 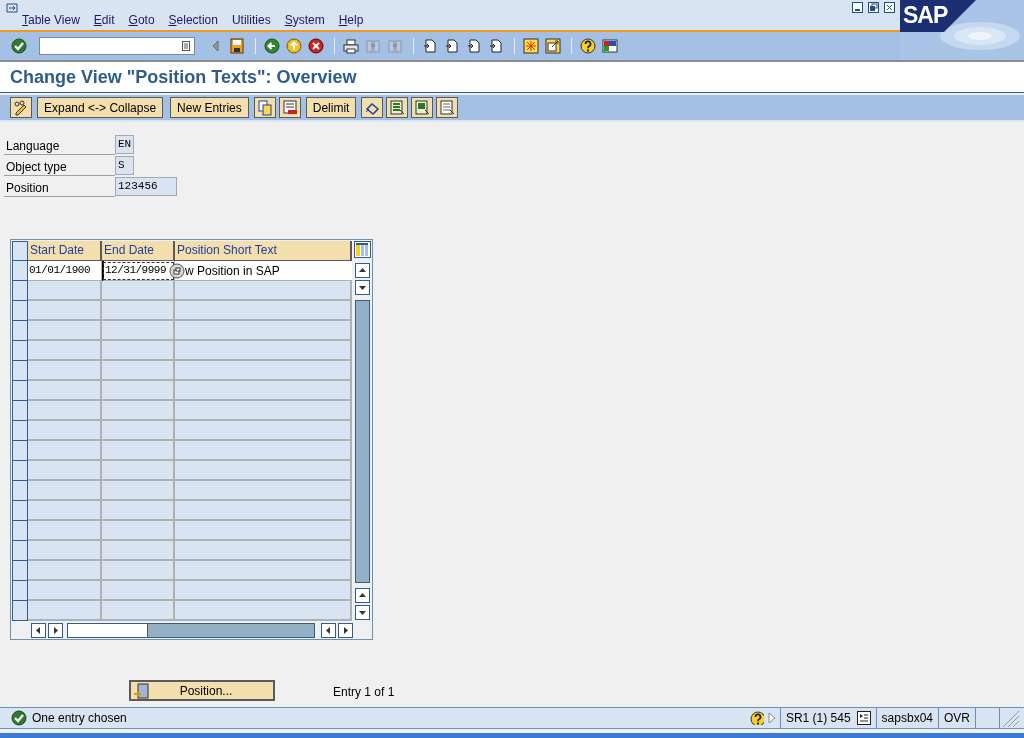 What do you see at coordinates (362, 249) in the screenshot?
I see `column-settings-icon` at bounding box center [362, 249].